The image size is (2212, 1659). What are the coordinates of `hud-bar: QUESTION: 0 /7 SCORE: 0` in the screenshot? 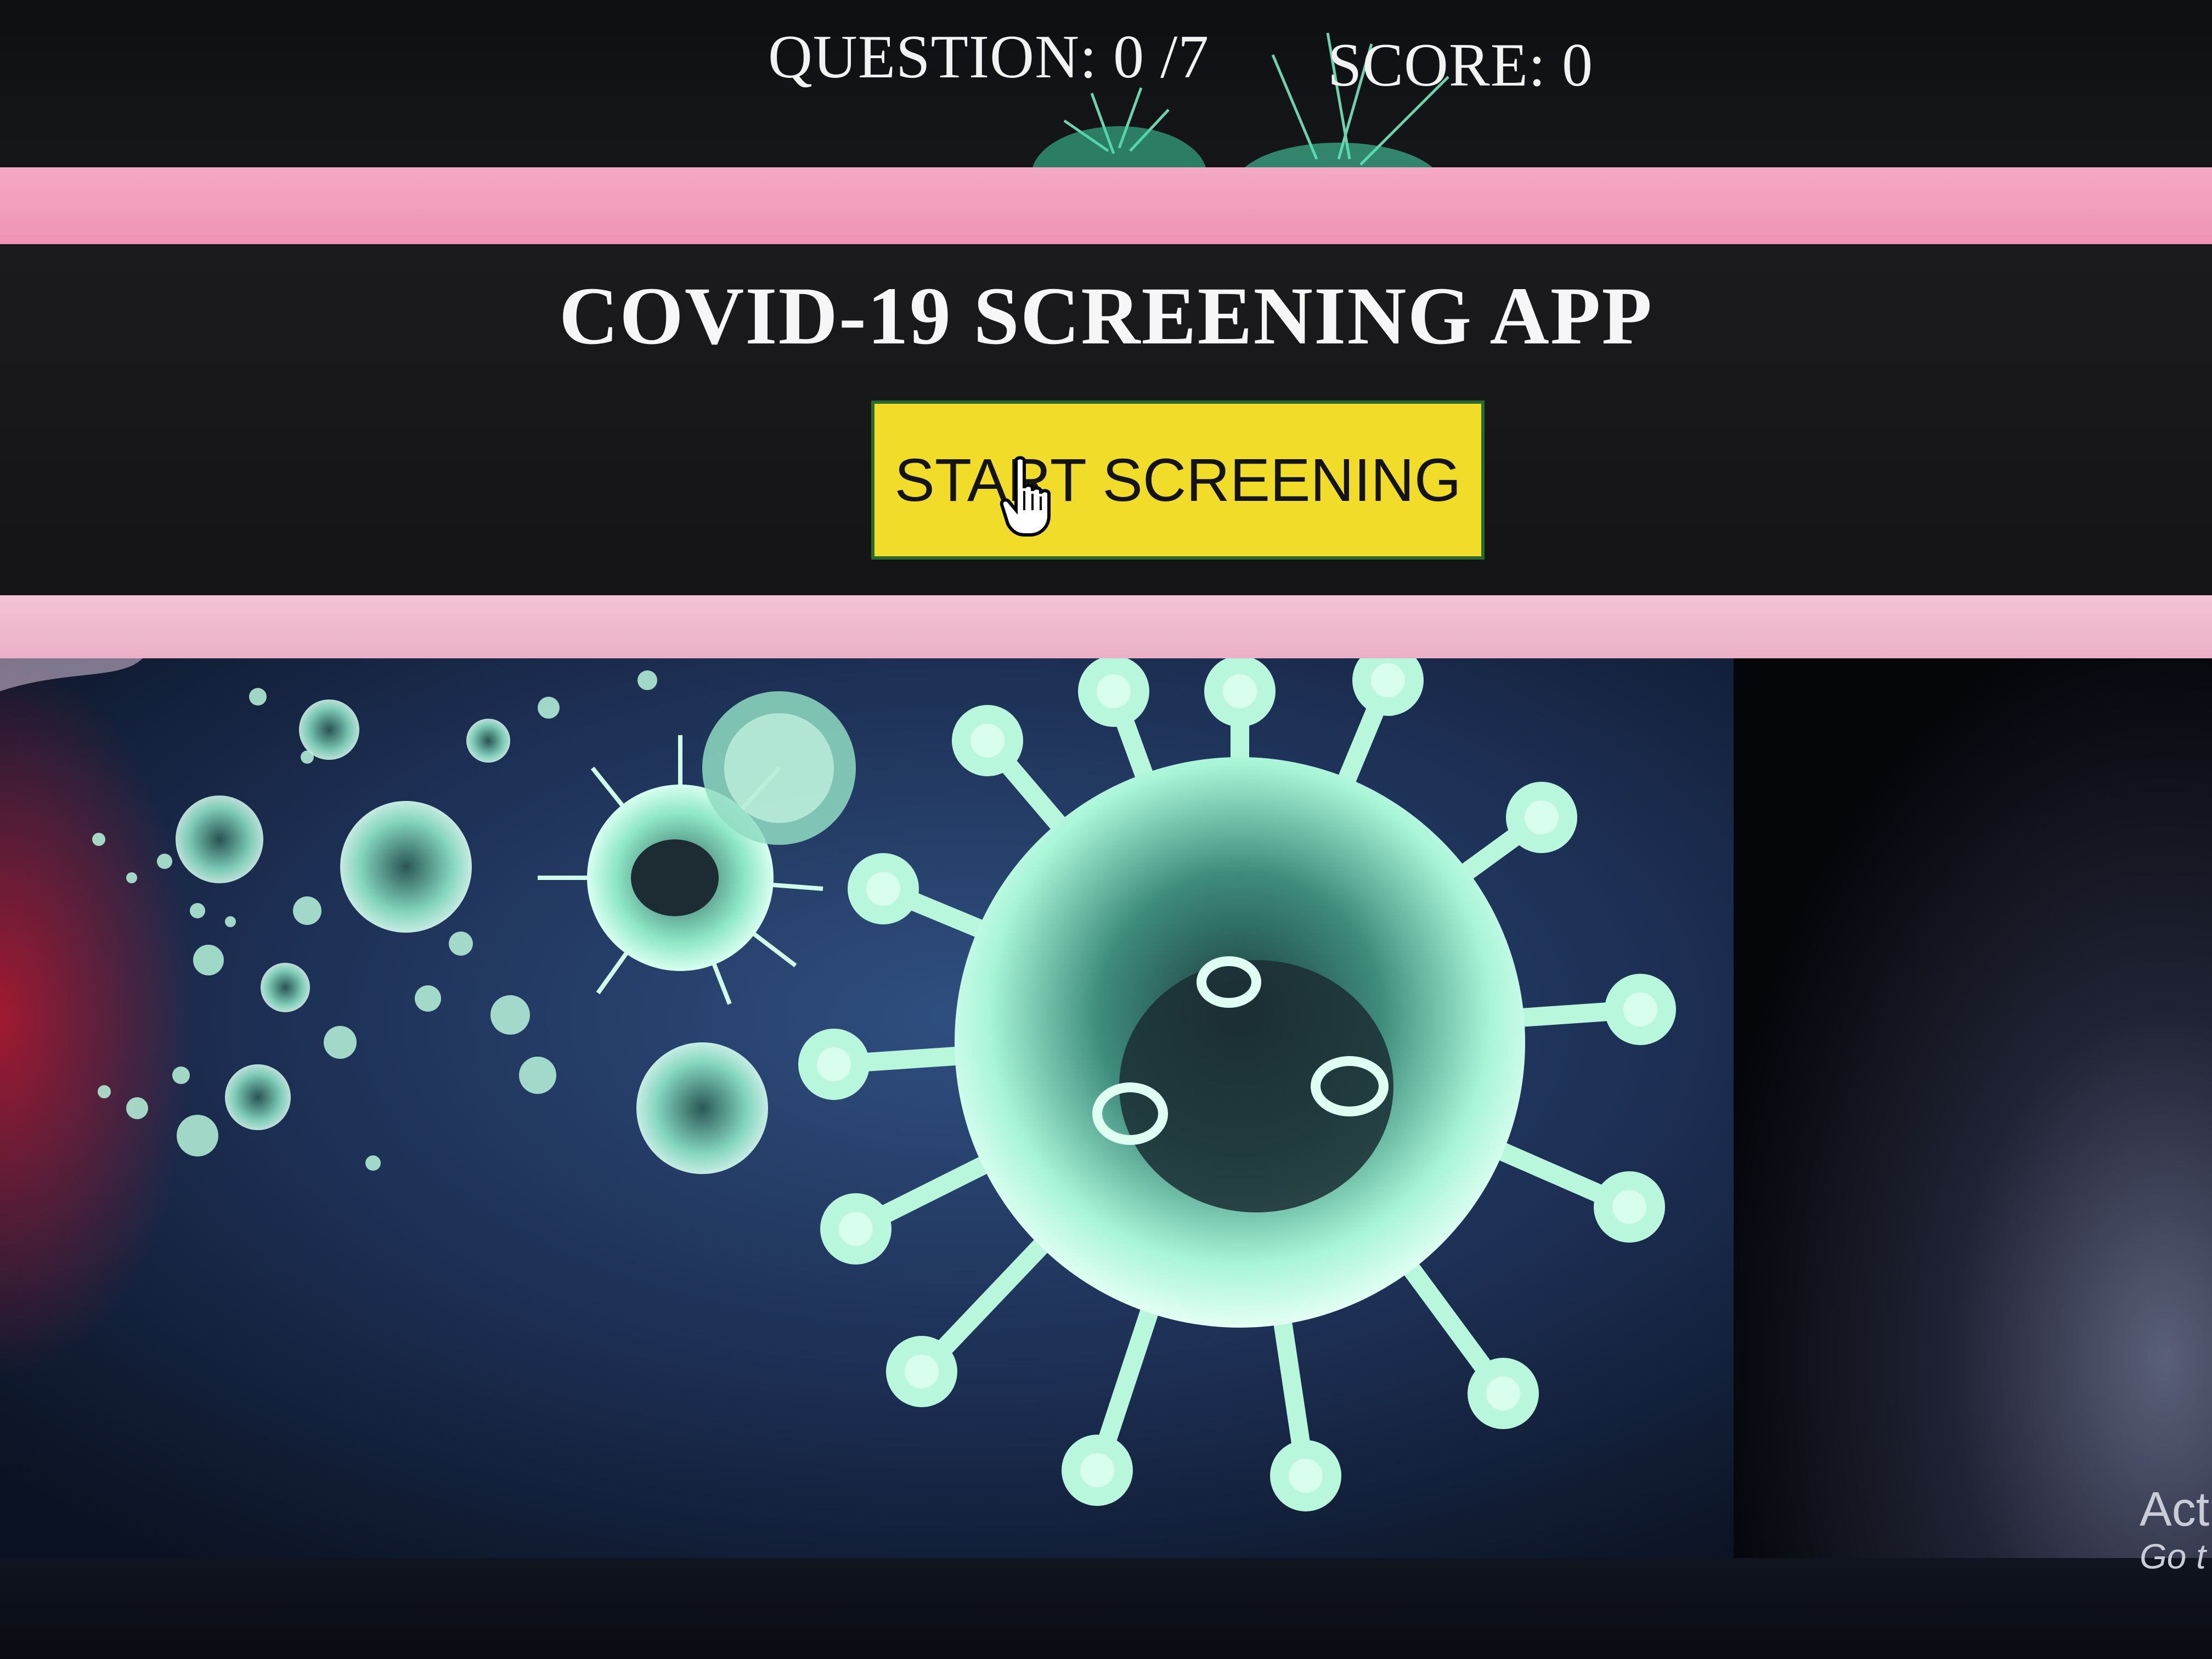 It's located at (1106, 90).